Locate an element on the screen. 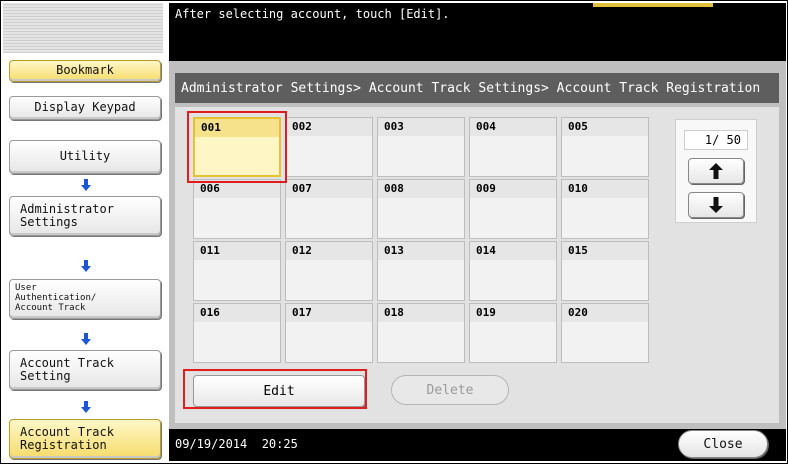  account-tile-020: 020 is located at coordinates (605, 333).